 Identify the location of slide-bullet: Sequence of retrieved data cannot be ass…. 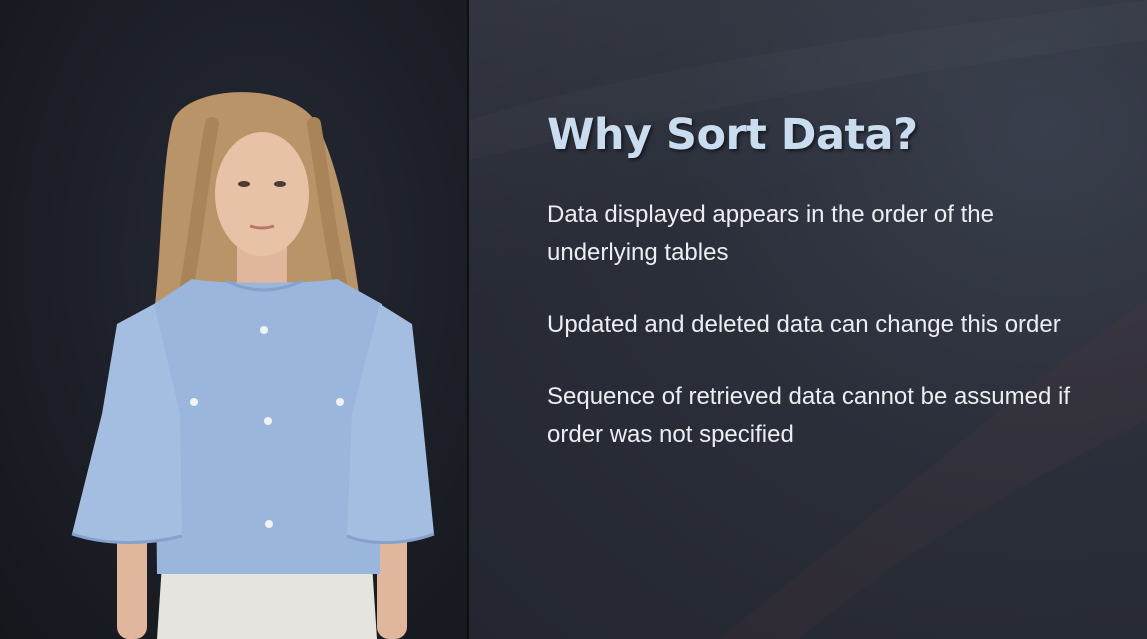
(809, 415).